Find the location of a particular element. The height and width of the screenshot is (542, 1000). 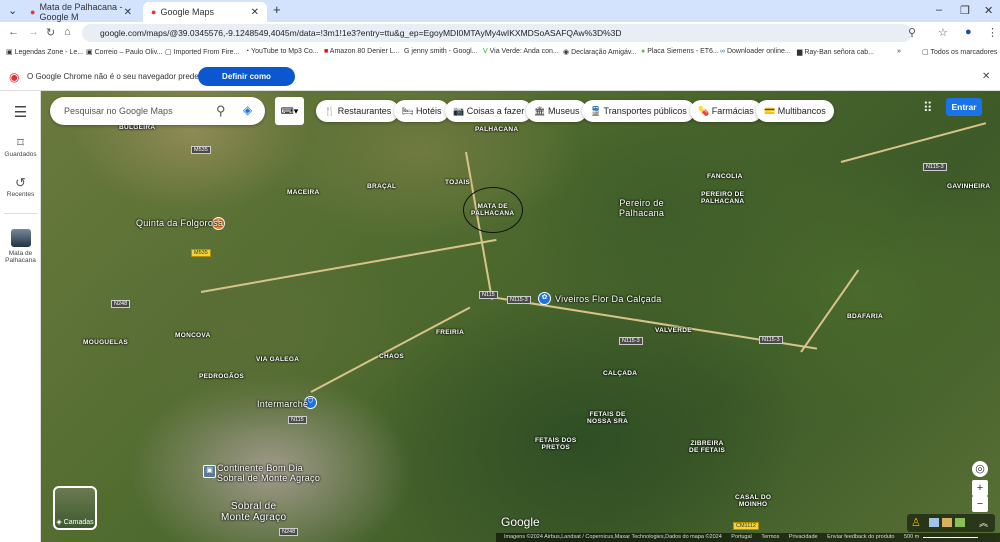

my-location-icon: ◎ is located at coordinates (980, 469).